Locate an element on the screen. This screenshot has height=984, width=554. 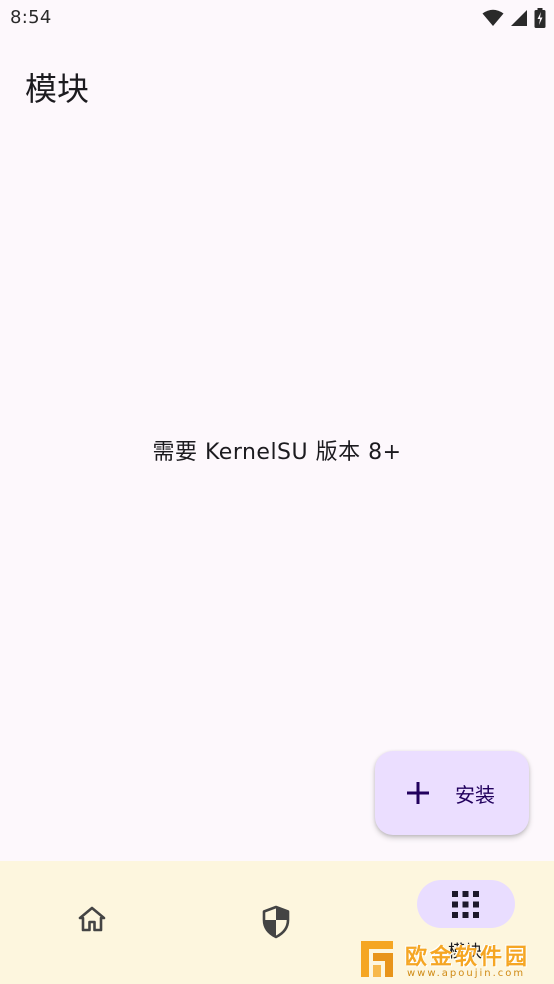
shield-icon is located at coordinates (276, 922).